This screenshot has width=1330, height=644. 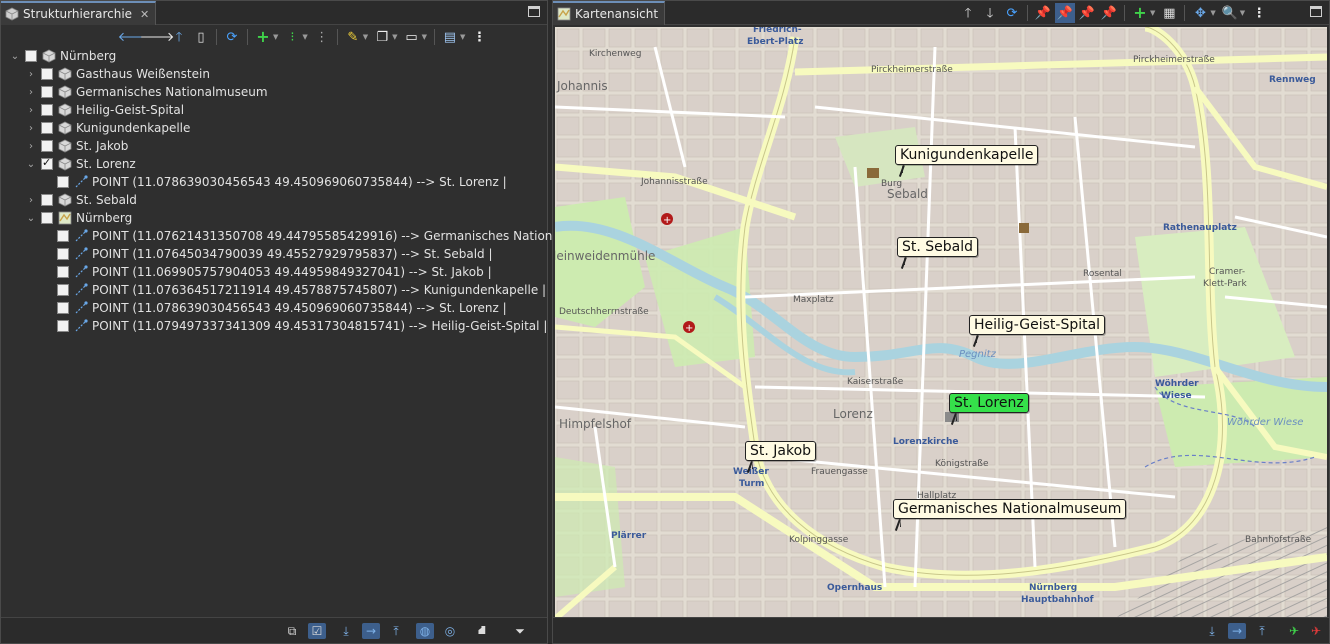 I want to click on callout-heilig-geist-spital: Heilig-Geist-Spital, so click(x=1037, y=329).